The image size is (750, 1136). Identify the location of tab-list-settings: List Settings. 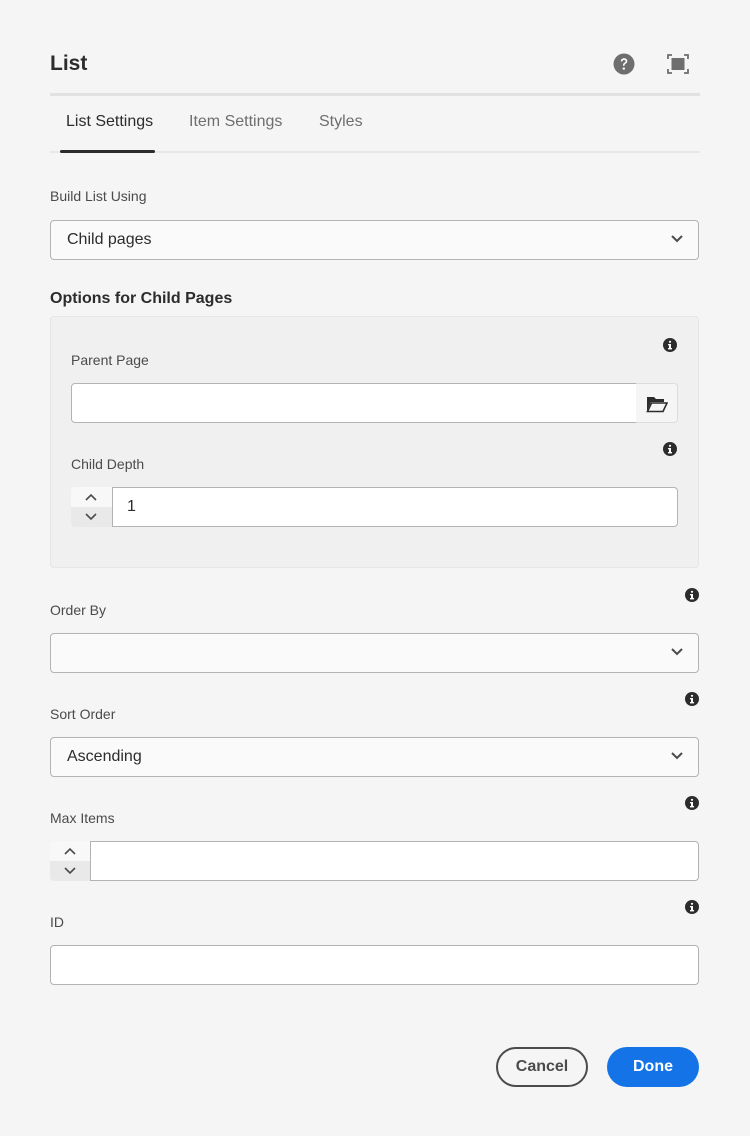
(107, 133).